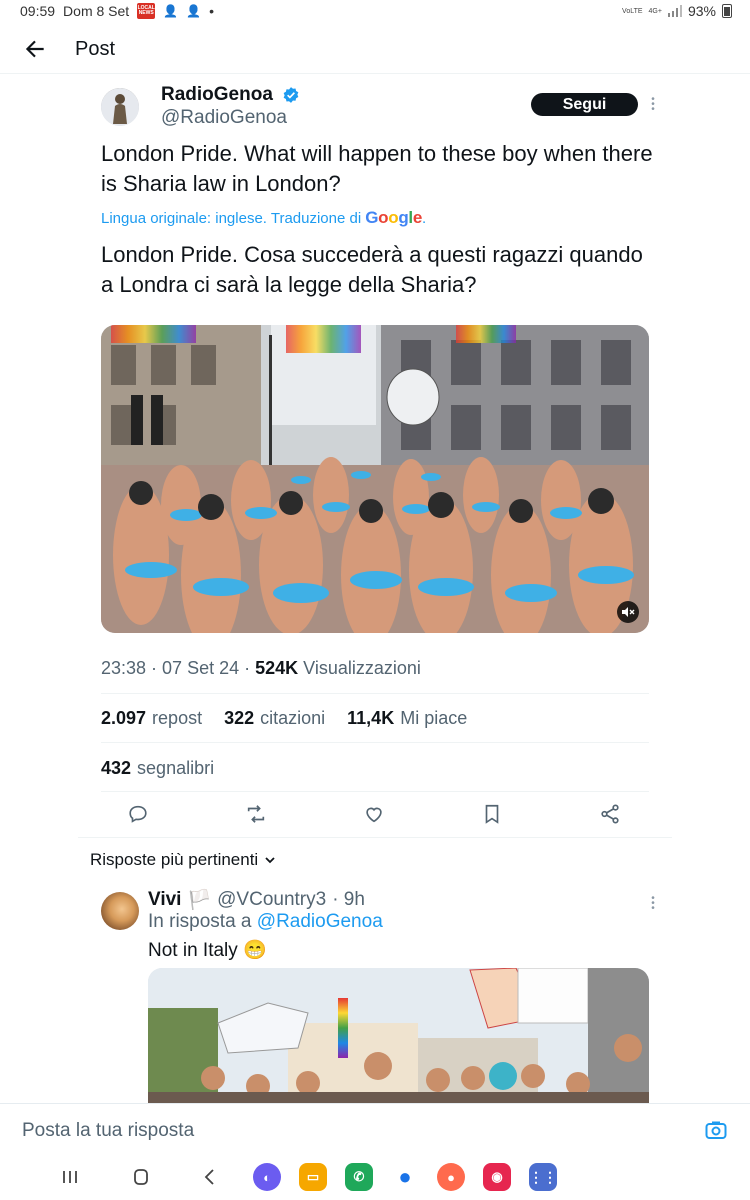 The width and height of the screenshot is (750, 1200). I want to click on post-actions, so click(375, 816).